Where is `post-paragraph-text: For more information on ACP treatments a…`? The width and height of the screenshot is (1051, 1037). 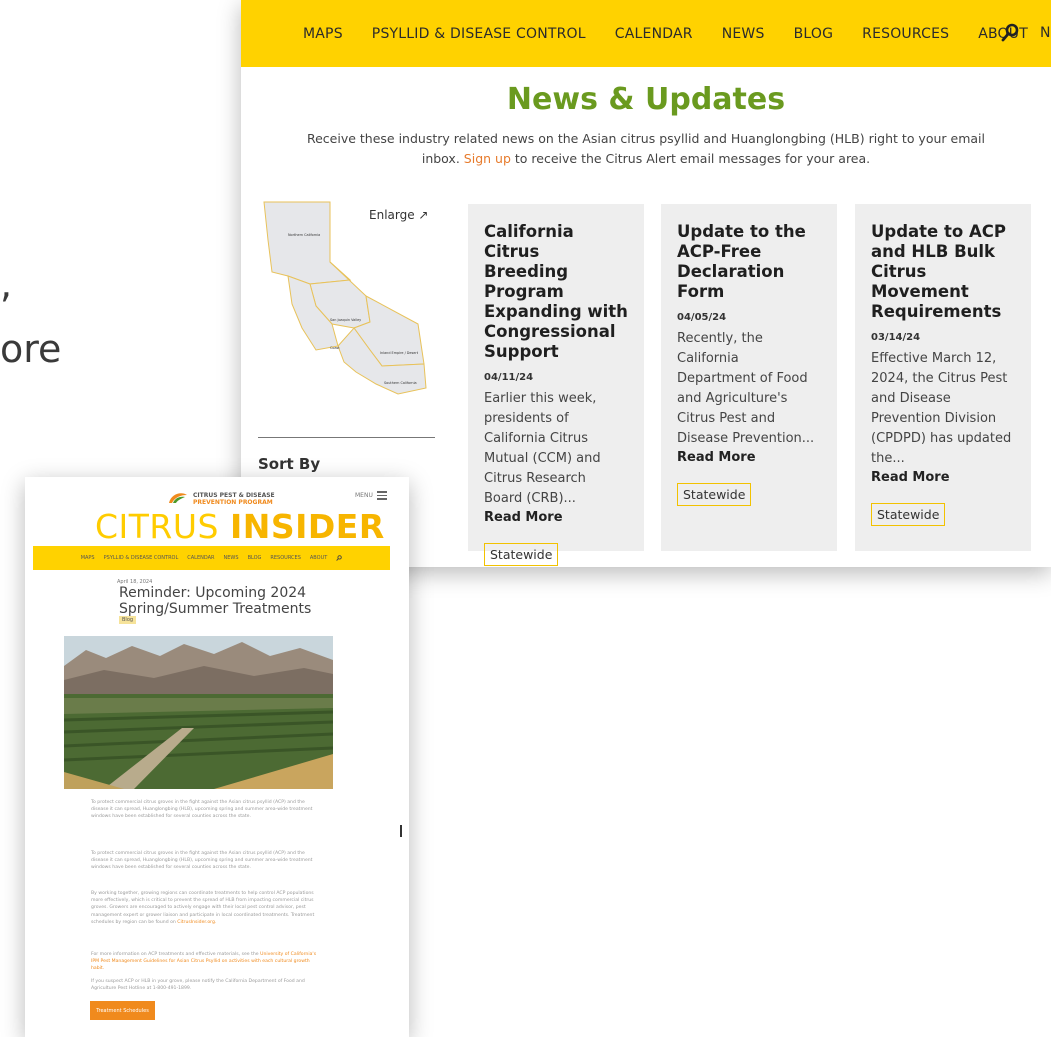
post-paragraph-text: For more information on ACP treatments a… is located at coordinates (175, 954).